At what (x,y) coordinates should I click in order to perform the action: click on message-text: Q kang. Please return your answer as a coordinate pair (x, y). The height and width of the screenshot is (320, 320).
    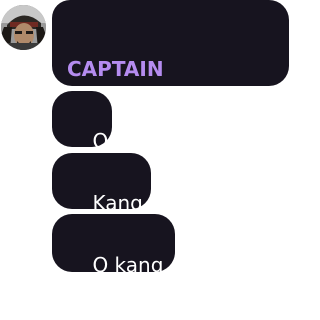
    Looking at the image, I should click on (128, 265).